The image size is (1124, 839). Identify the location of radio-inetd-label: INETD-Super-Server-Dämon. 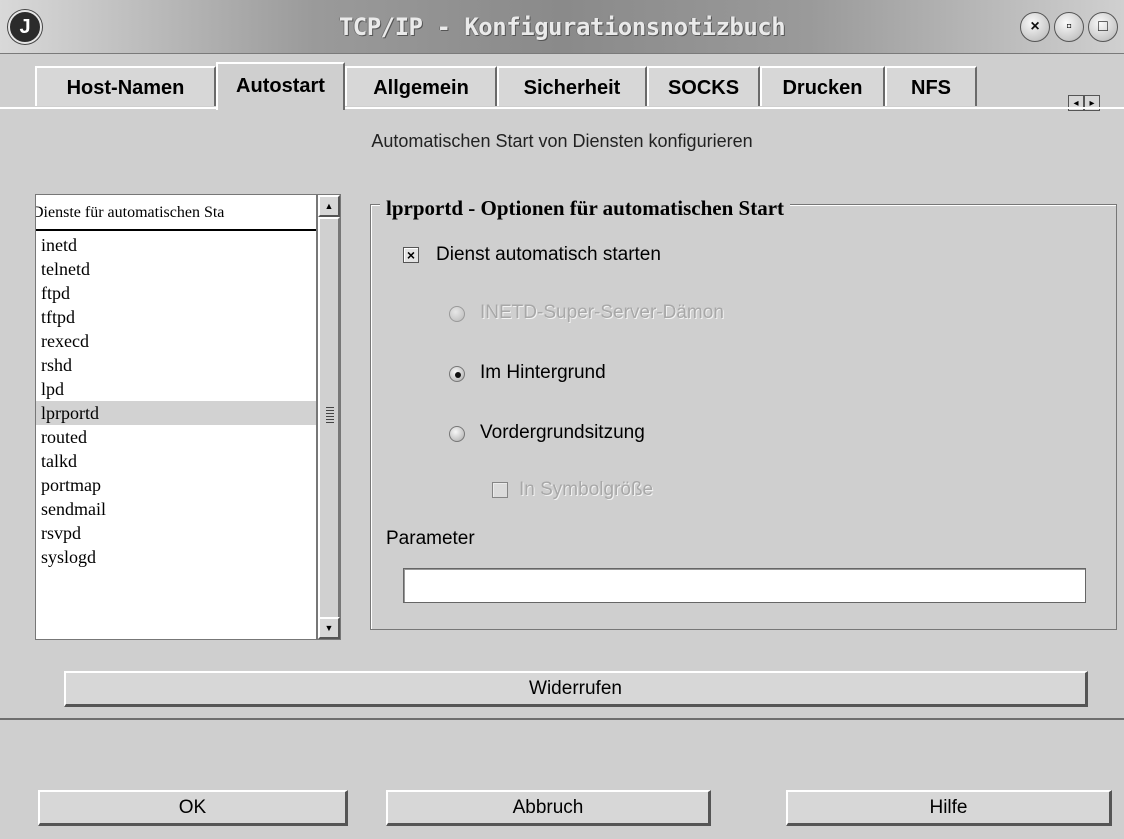
(602, 312).